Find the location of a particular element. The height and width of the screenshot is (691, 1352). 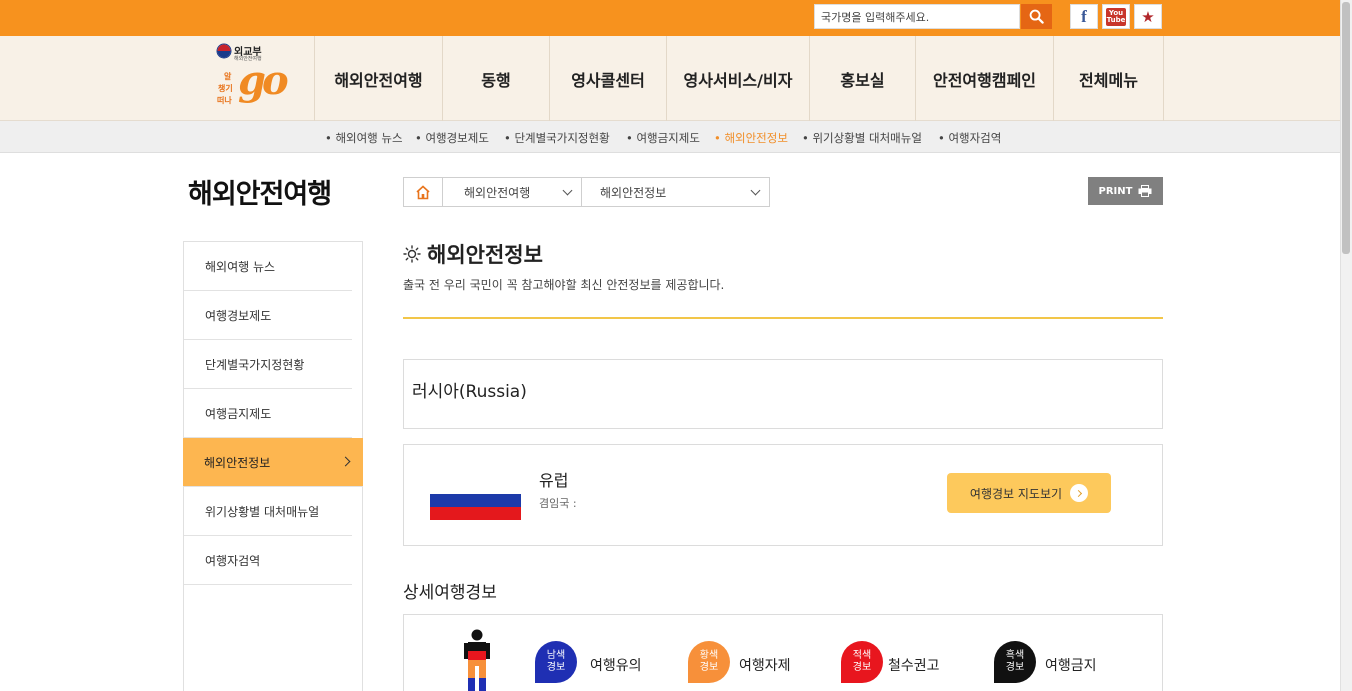

nav-campaign: 안전여행캠페인 is located at coordinates (984, 78).